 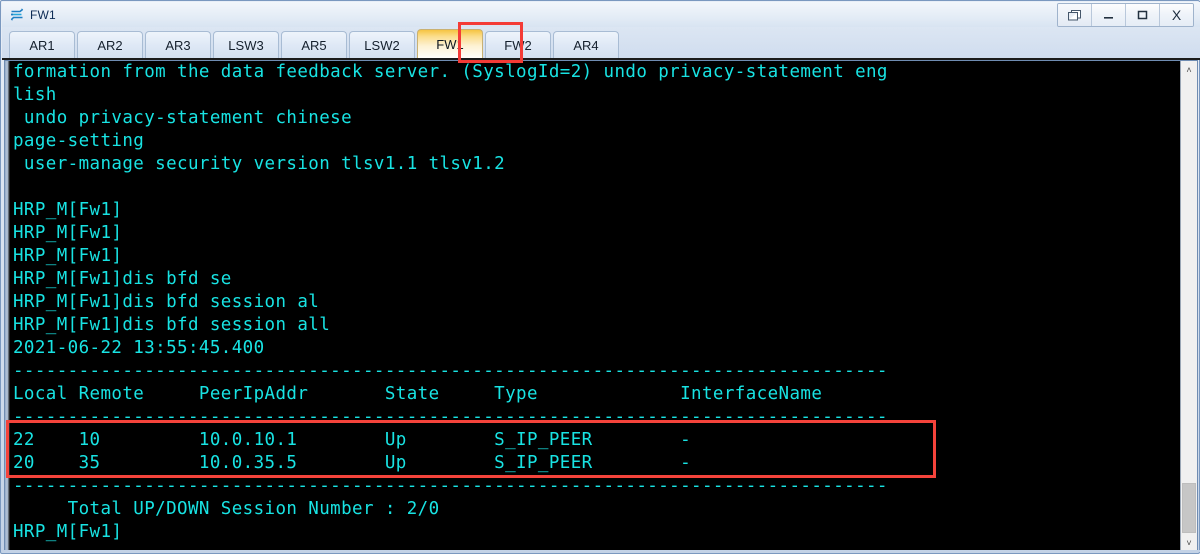 I want to click on window-bottom-edge, so click(x=601, y=551).